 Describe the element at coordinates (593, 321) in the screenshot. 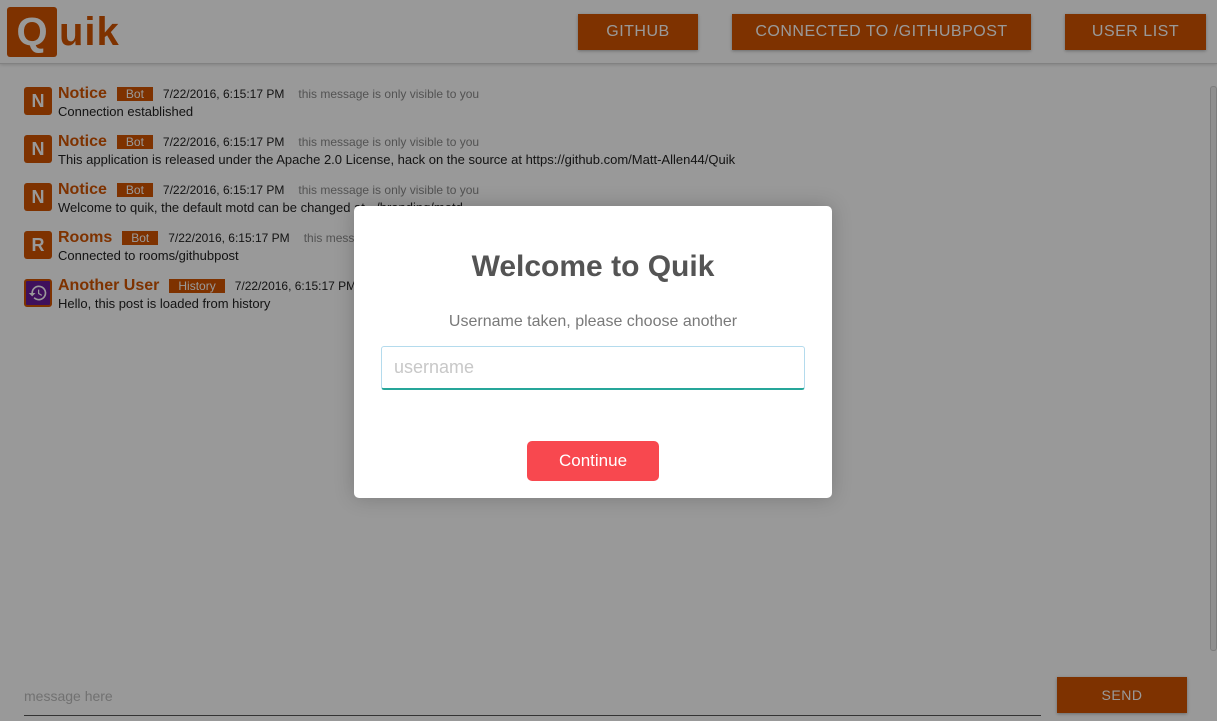

I see `dialog-message: Username taken, please choose another` at that location.